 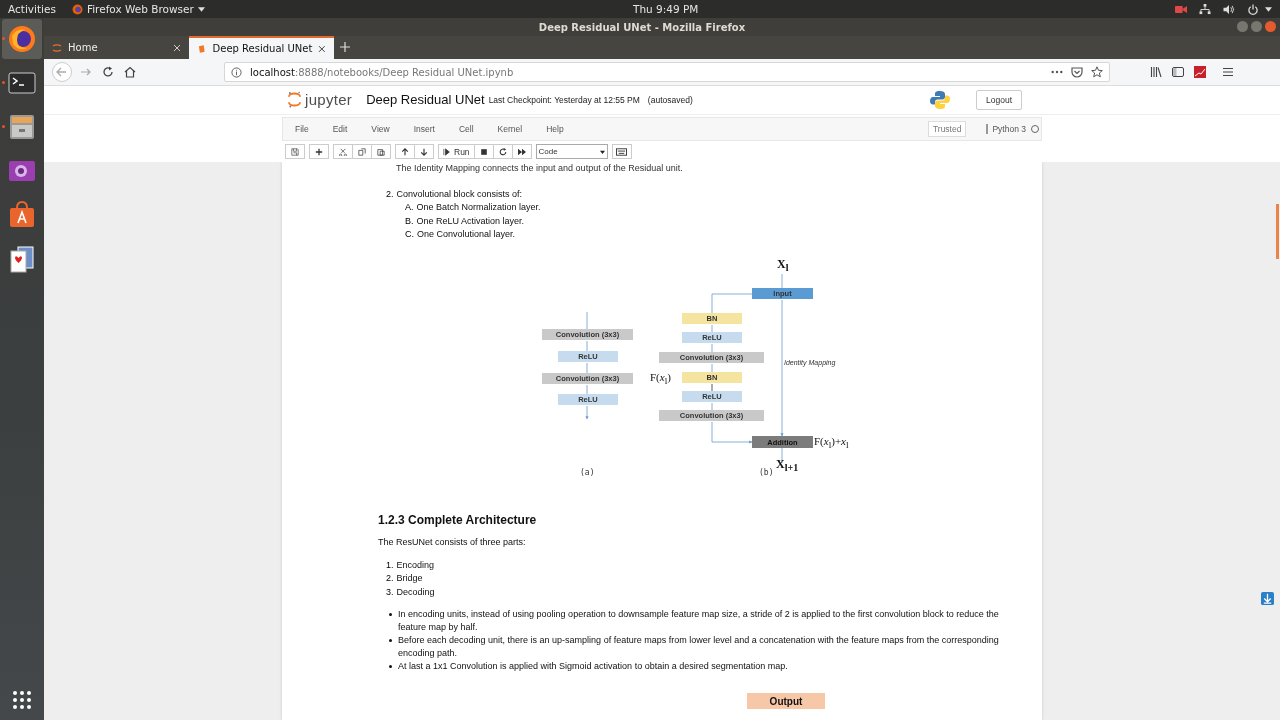 I want to click on residual-label: F(x$_{l}$), so click(x=660, y=379).